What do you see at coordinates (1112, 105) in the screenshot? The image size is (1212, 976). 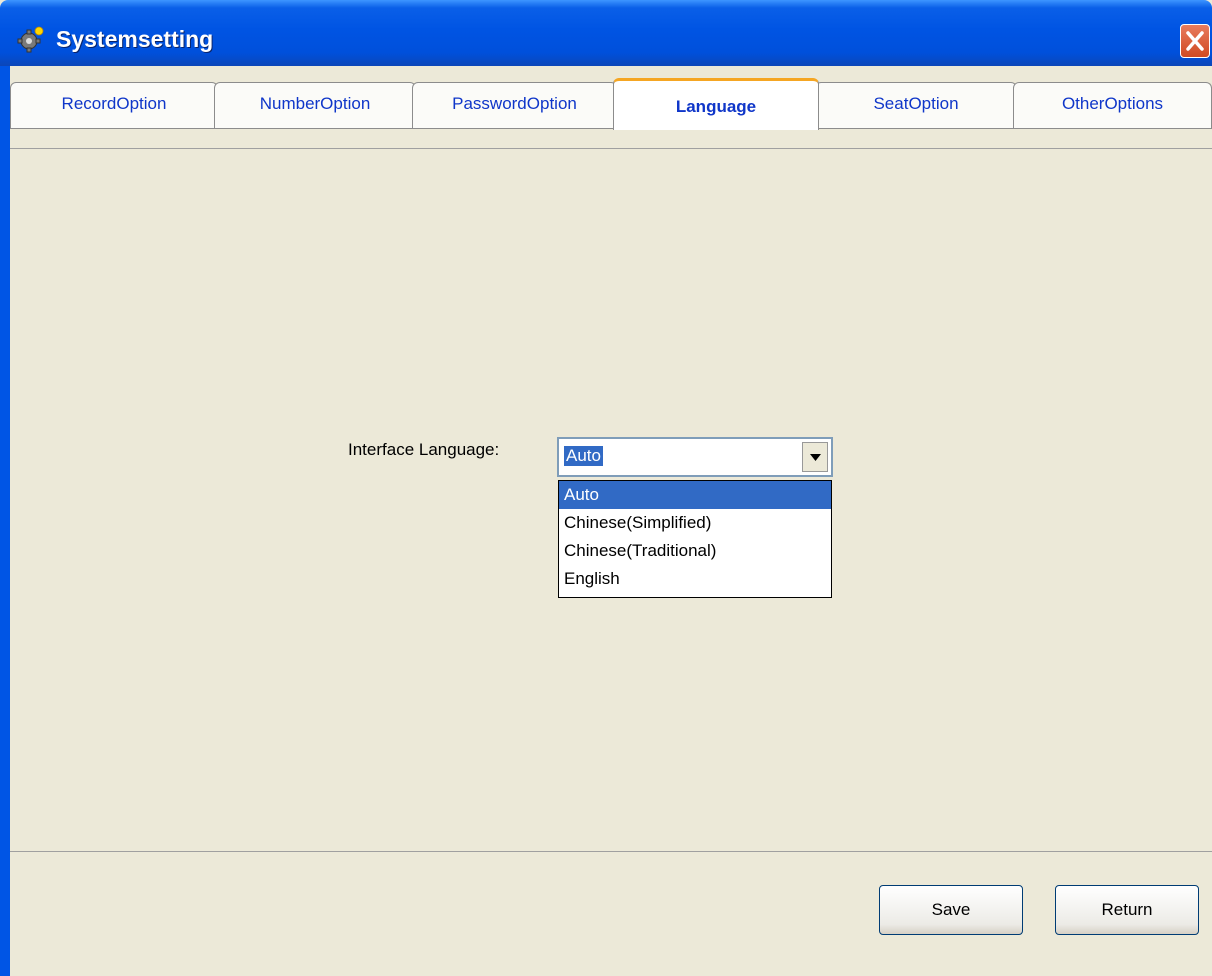 I see `tab-otheroptions: OtherOptions` at bounding box center [1112, 105].